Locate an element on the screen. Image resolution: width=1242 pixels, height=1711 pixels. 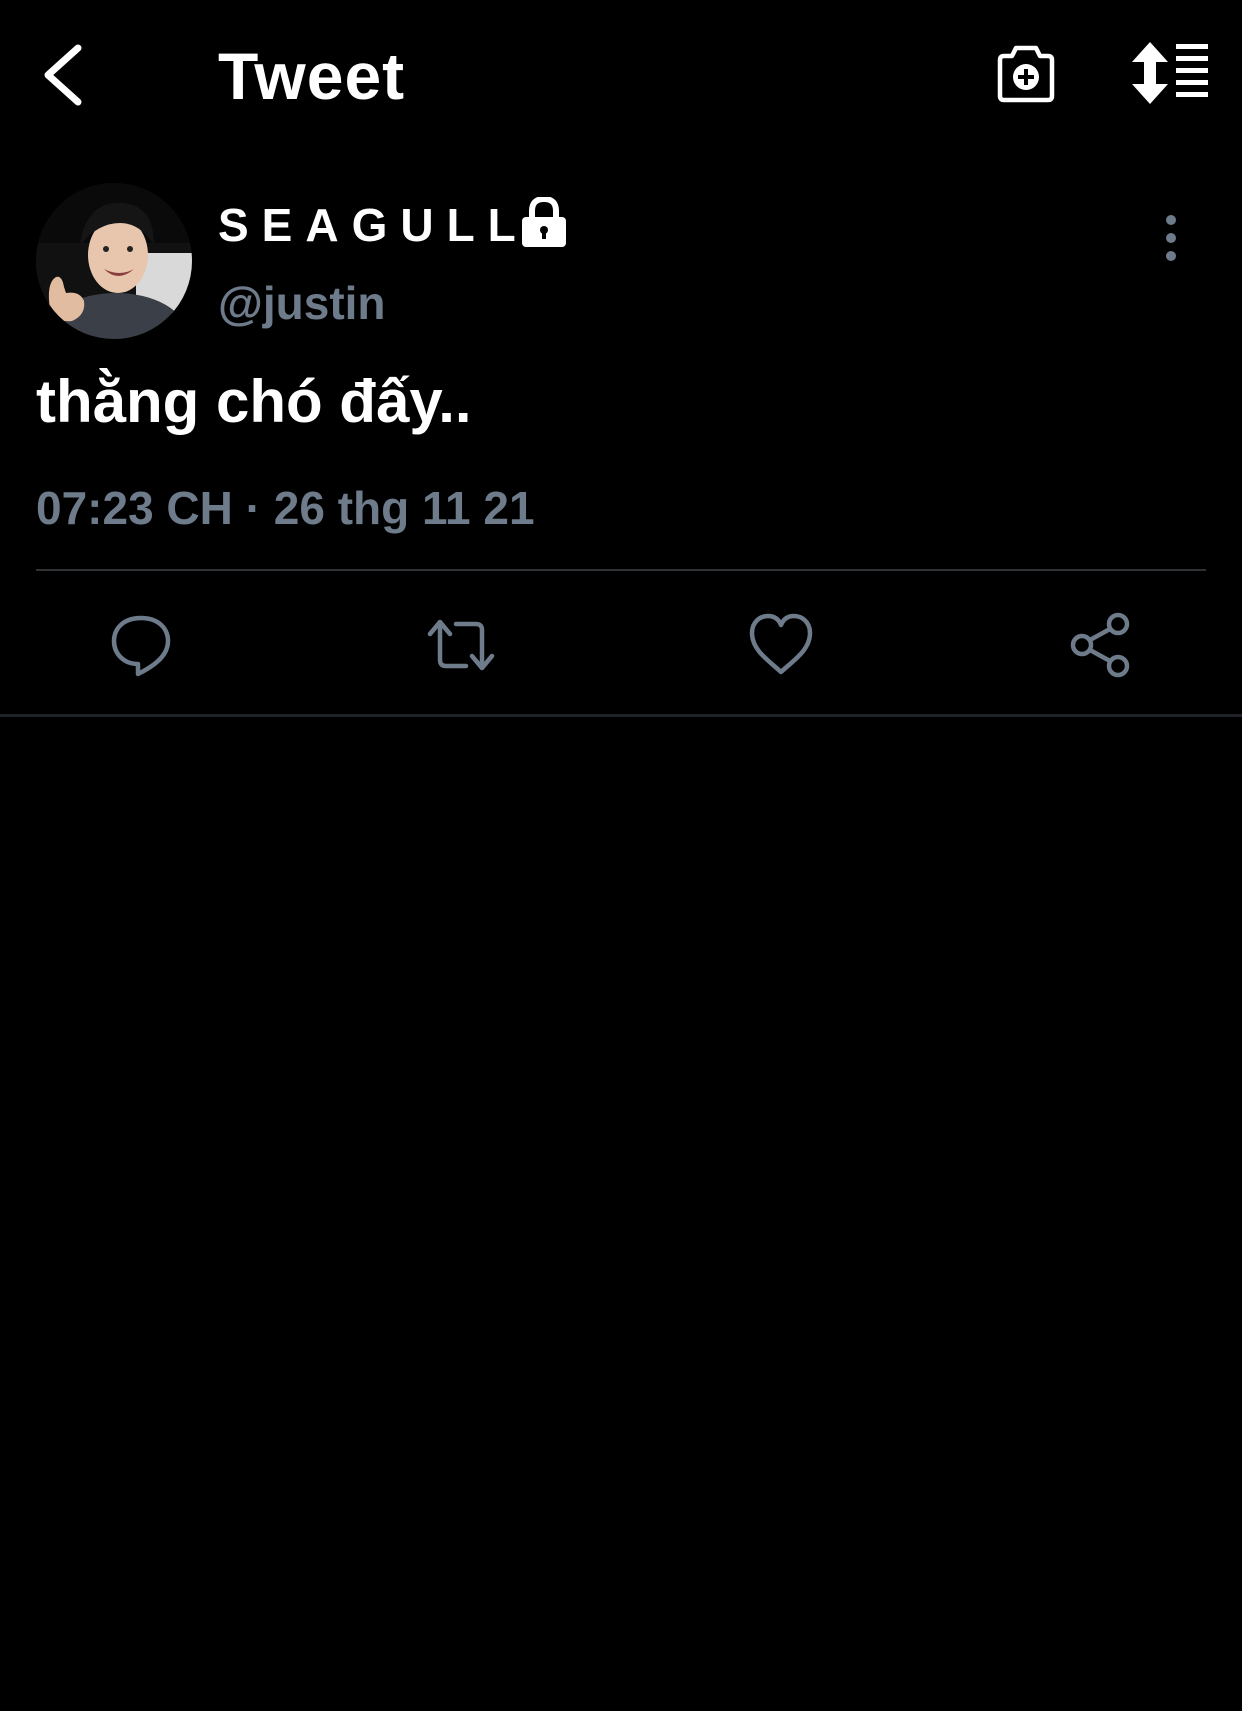
avatar is located at coordinates (114, 261).